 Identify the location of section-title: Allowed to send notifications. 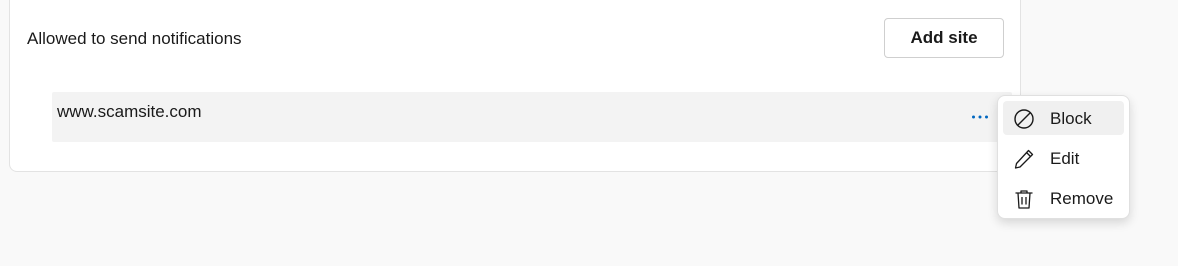
(134, 38).